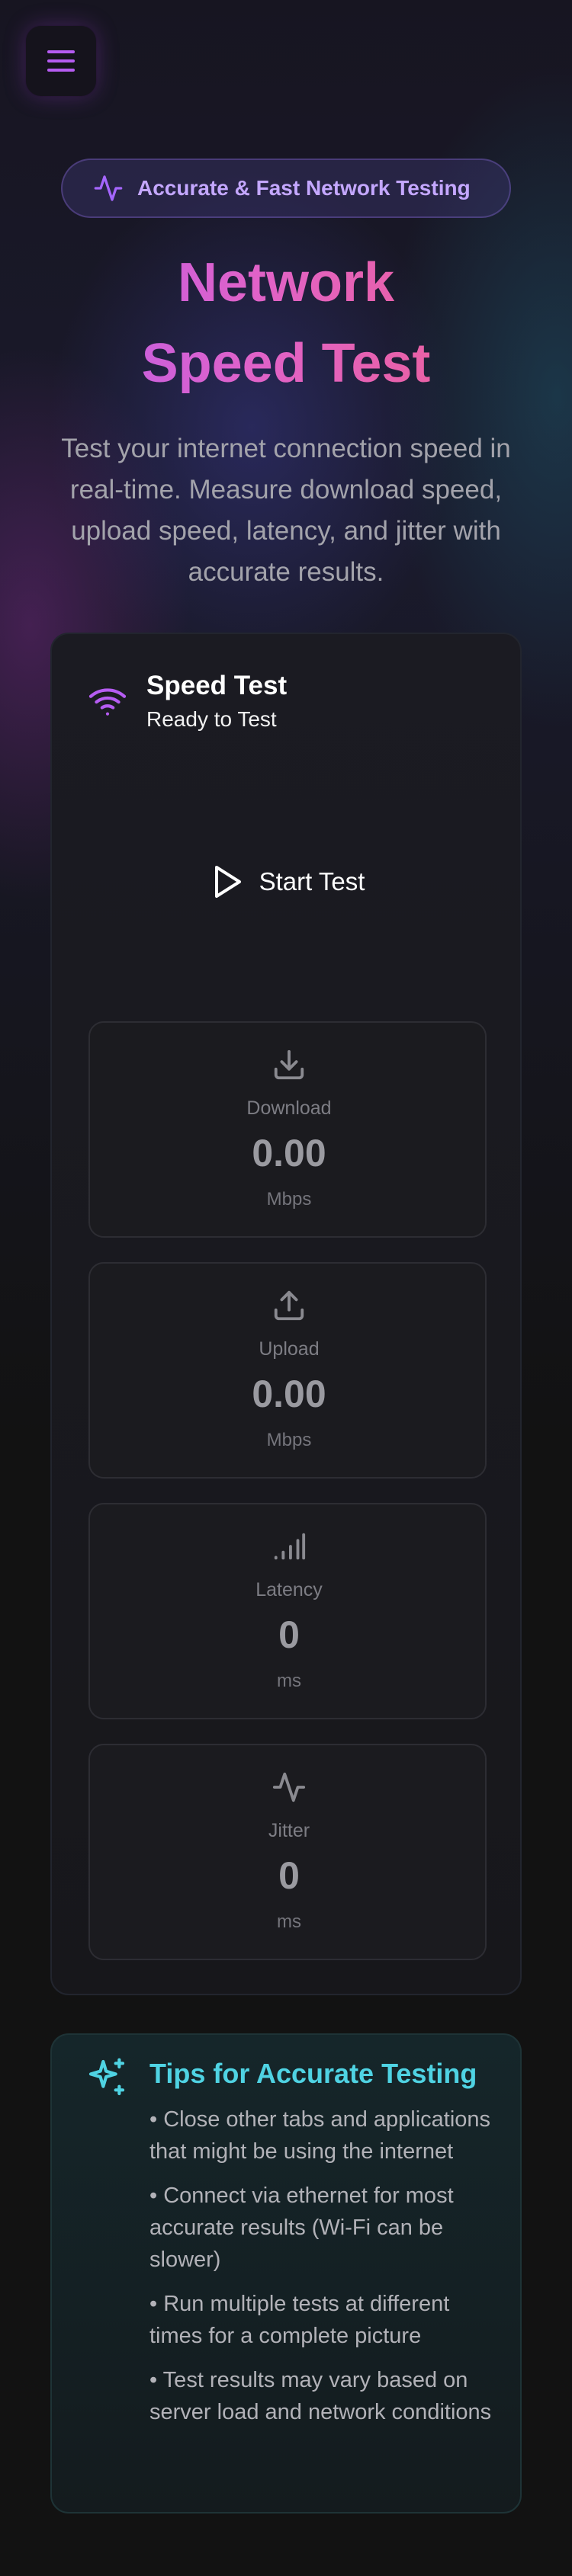  What do you see at coordinates (228, 882) in the screenshot?
I see `play-icon` at bounding box center [228, 882].